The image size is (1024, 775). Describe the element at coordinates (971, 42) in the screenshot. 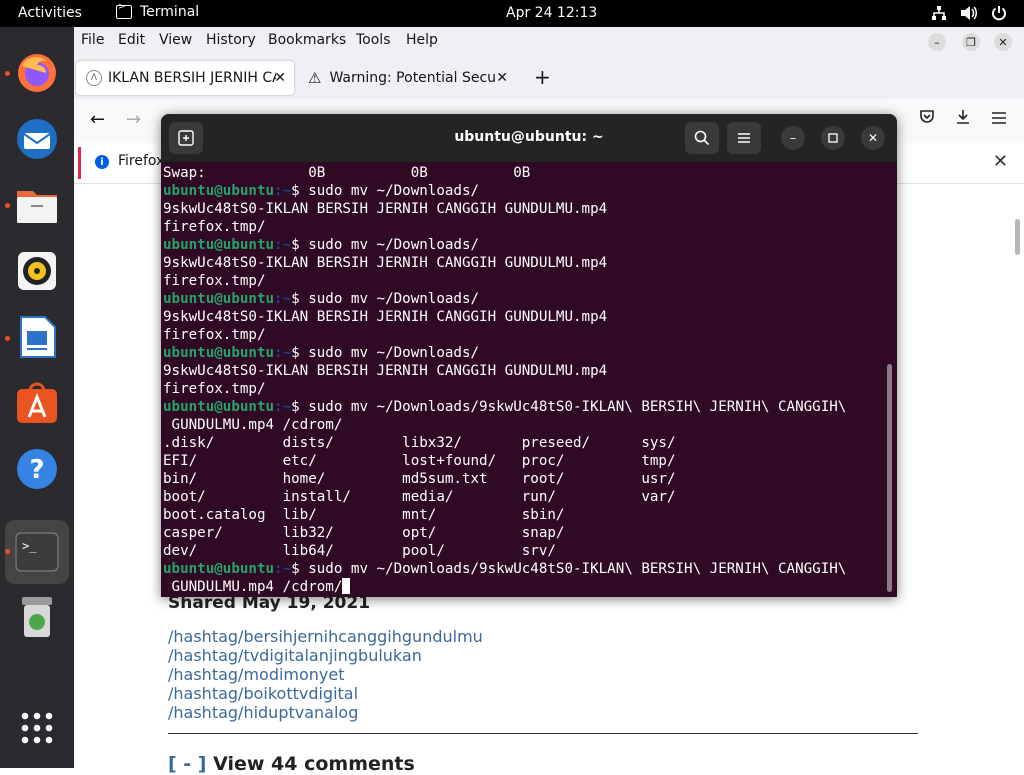

I see `maximize-button: ❐` at that location.